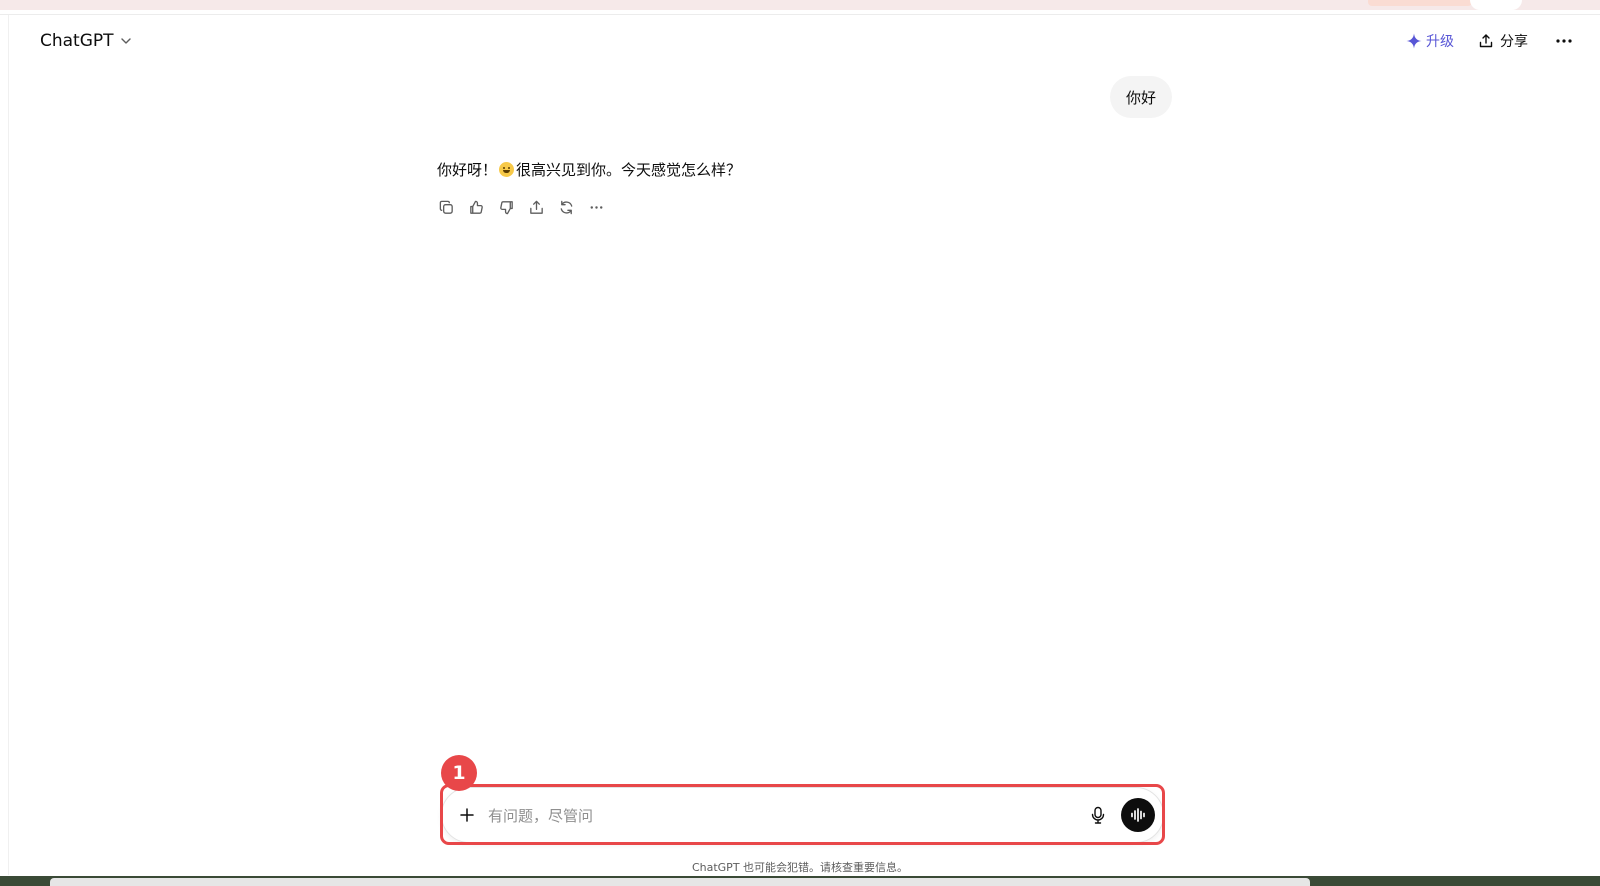 The image size is (1600, 886). I want to click on microphone-icon, so click(1098, 815).